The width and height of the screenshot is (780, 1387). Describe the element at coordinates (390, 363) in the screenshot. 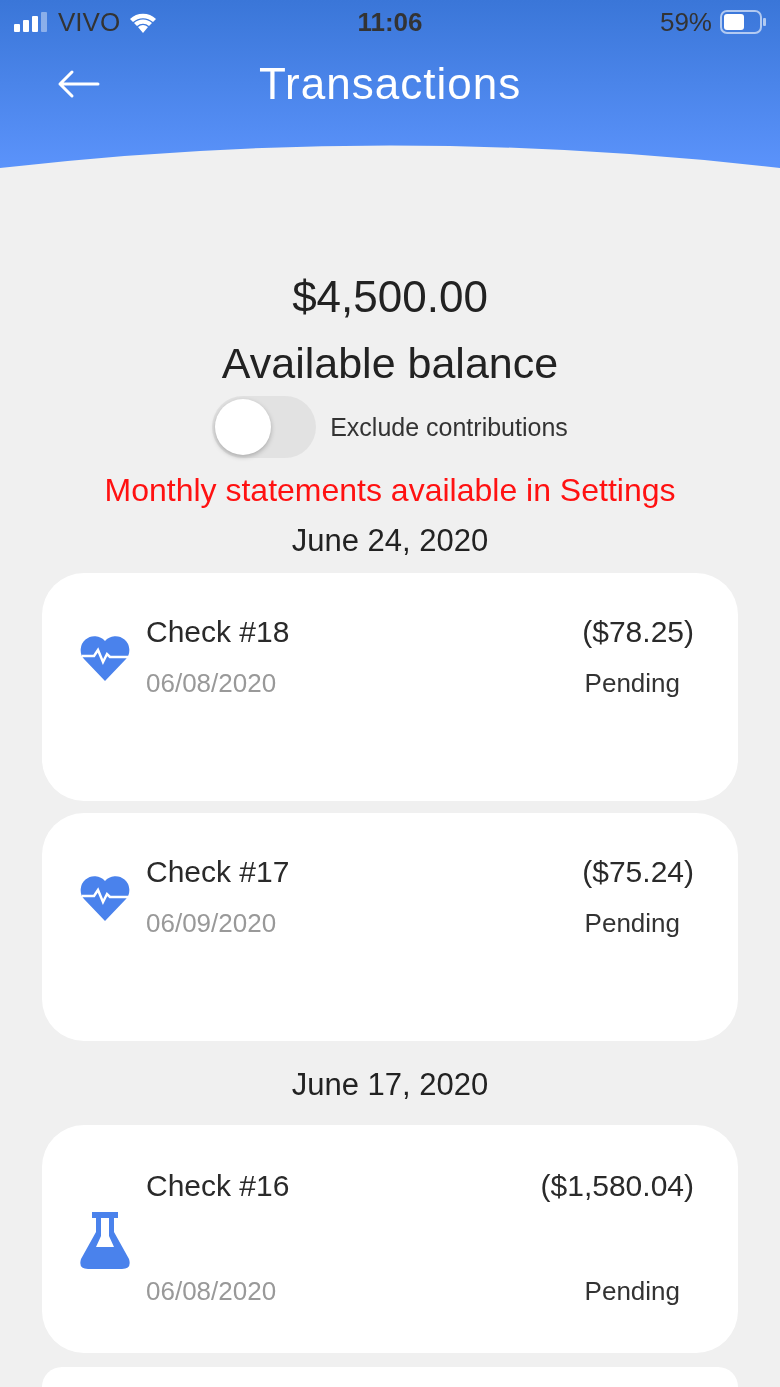

I see `balance-label: Available balance` at that location.